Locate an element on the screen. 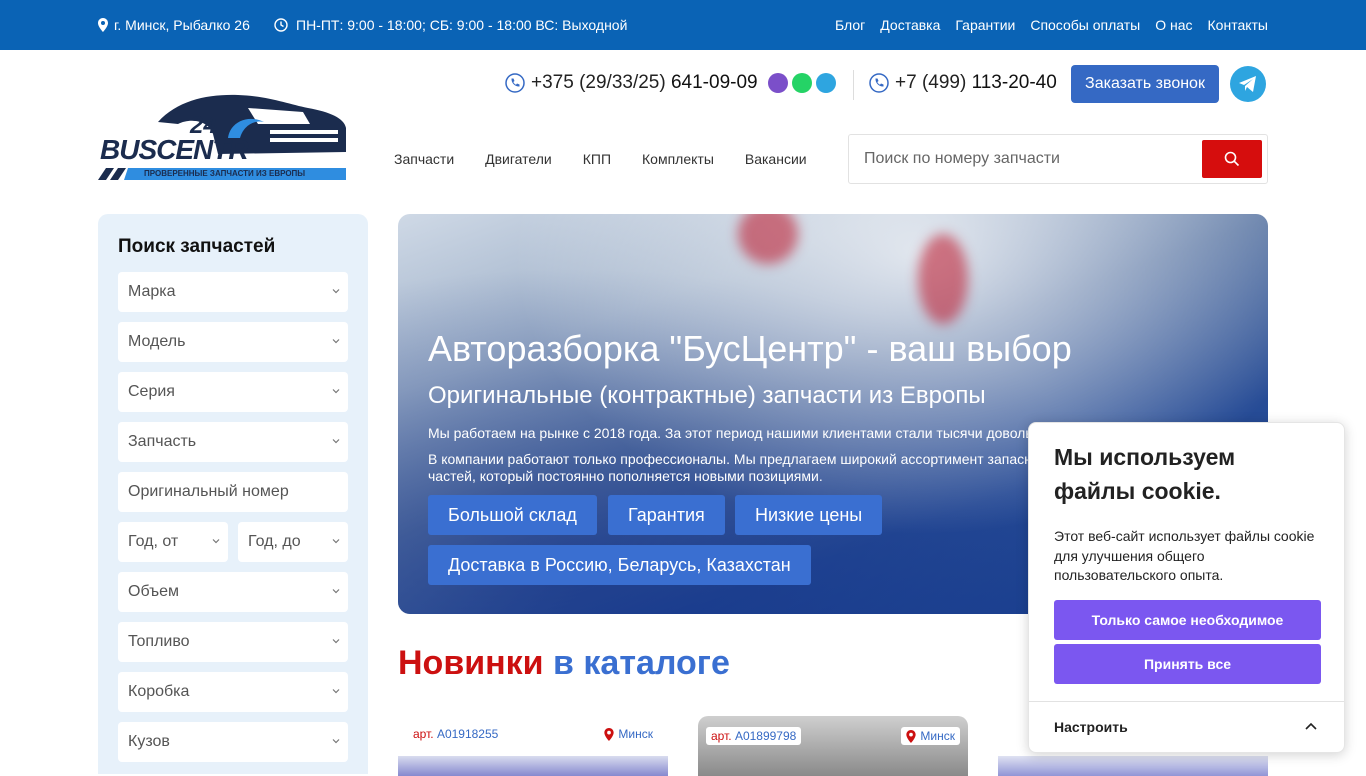 The width and height of the screenshot is (1366, 776). catalog-title-red: Новинки is located at coordinates (471, 663).